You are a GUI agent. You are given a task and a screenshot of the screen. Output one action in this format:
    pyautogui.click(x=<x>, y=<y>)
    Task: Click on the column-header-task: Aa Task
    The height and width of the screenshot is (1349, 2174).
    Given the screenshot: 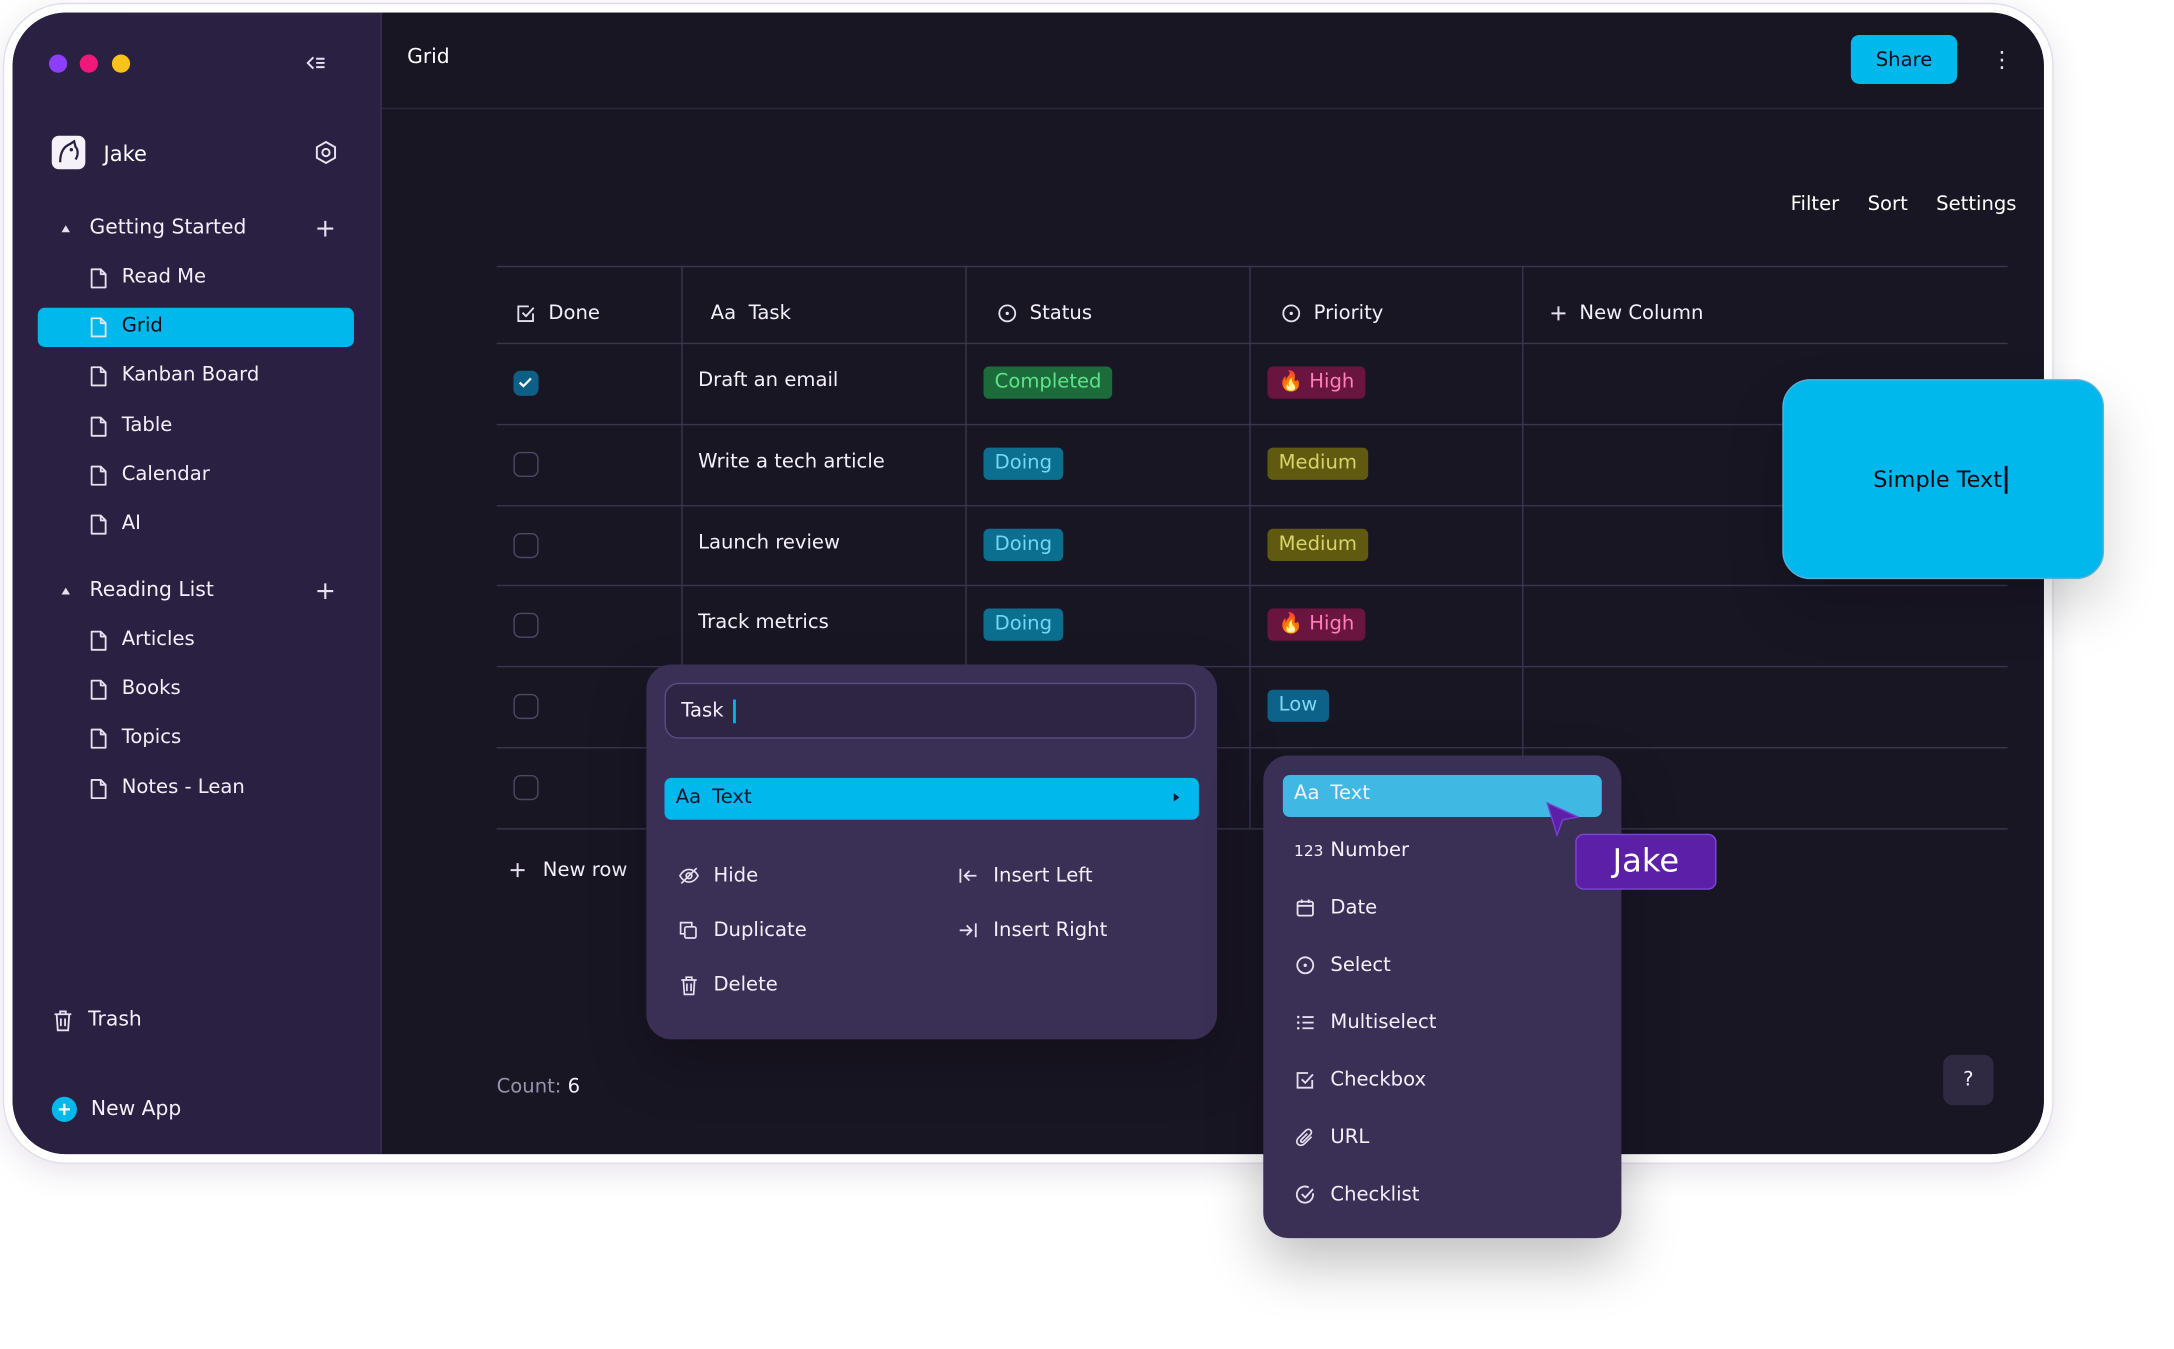 What is the action you would take?
    pyautogui.click(x=751, y=313)
    